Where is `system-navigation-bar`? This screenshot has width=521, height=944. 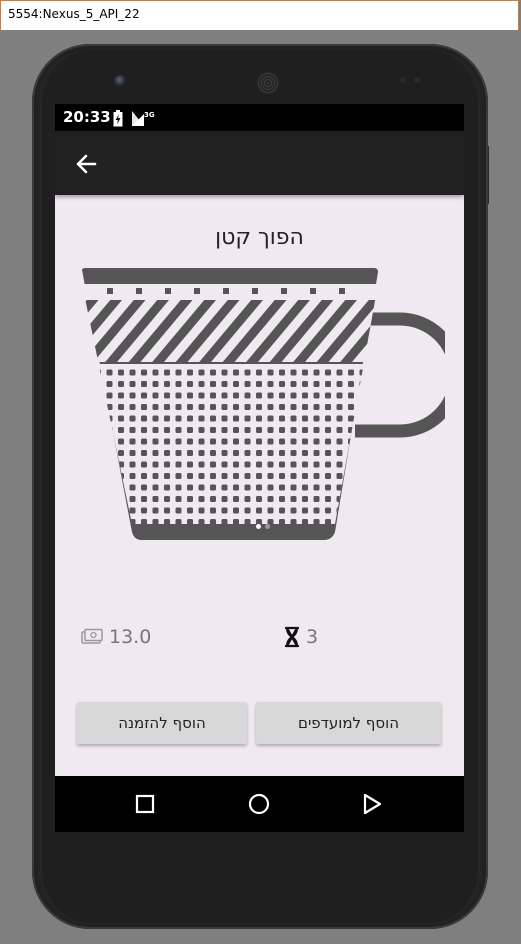
system-navigation-bar is located at coordinates (259, 804).